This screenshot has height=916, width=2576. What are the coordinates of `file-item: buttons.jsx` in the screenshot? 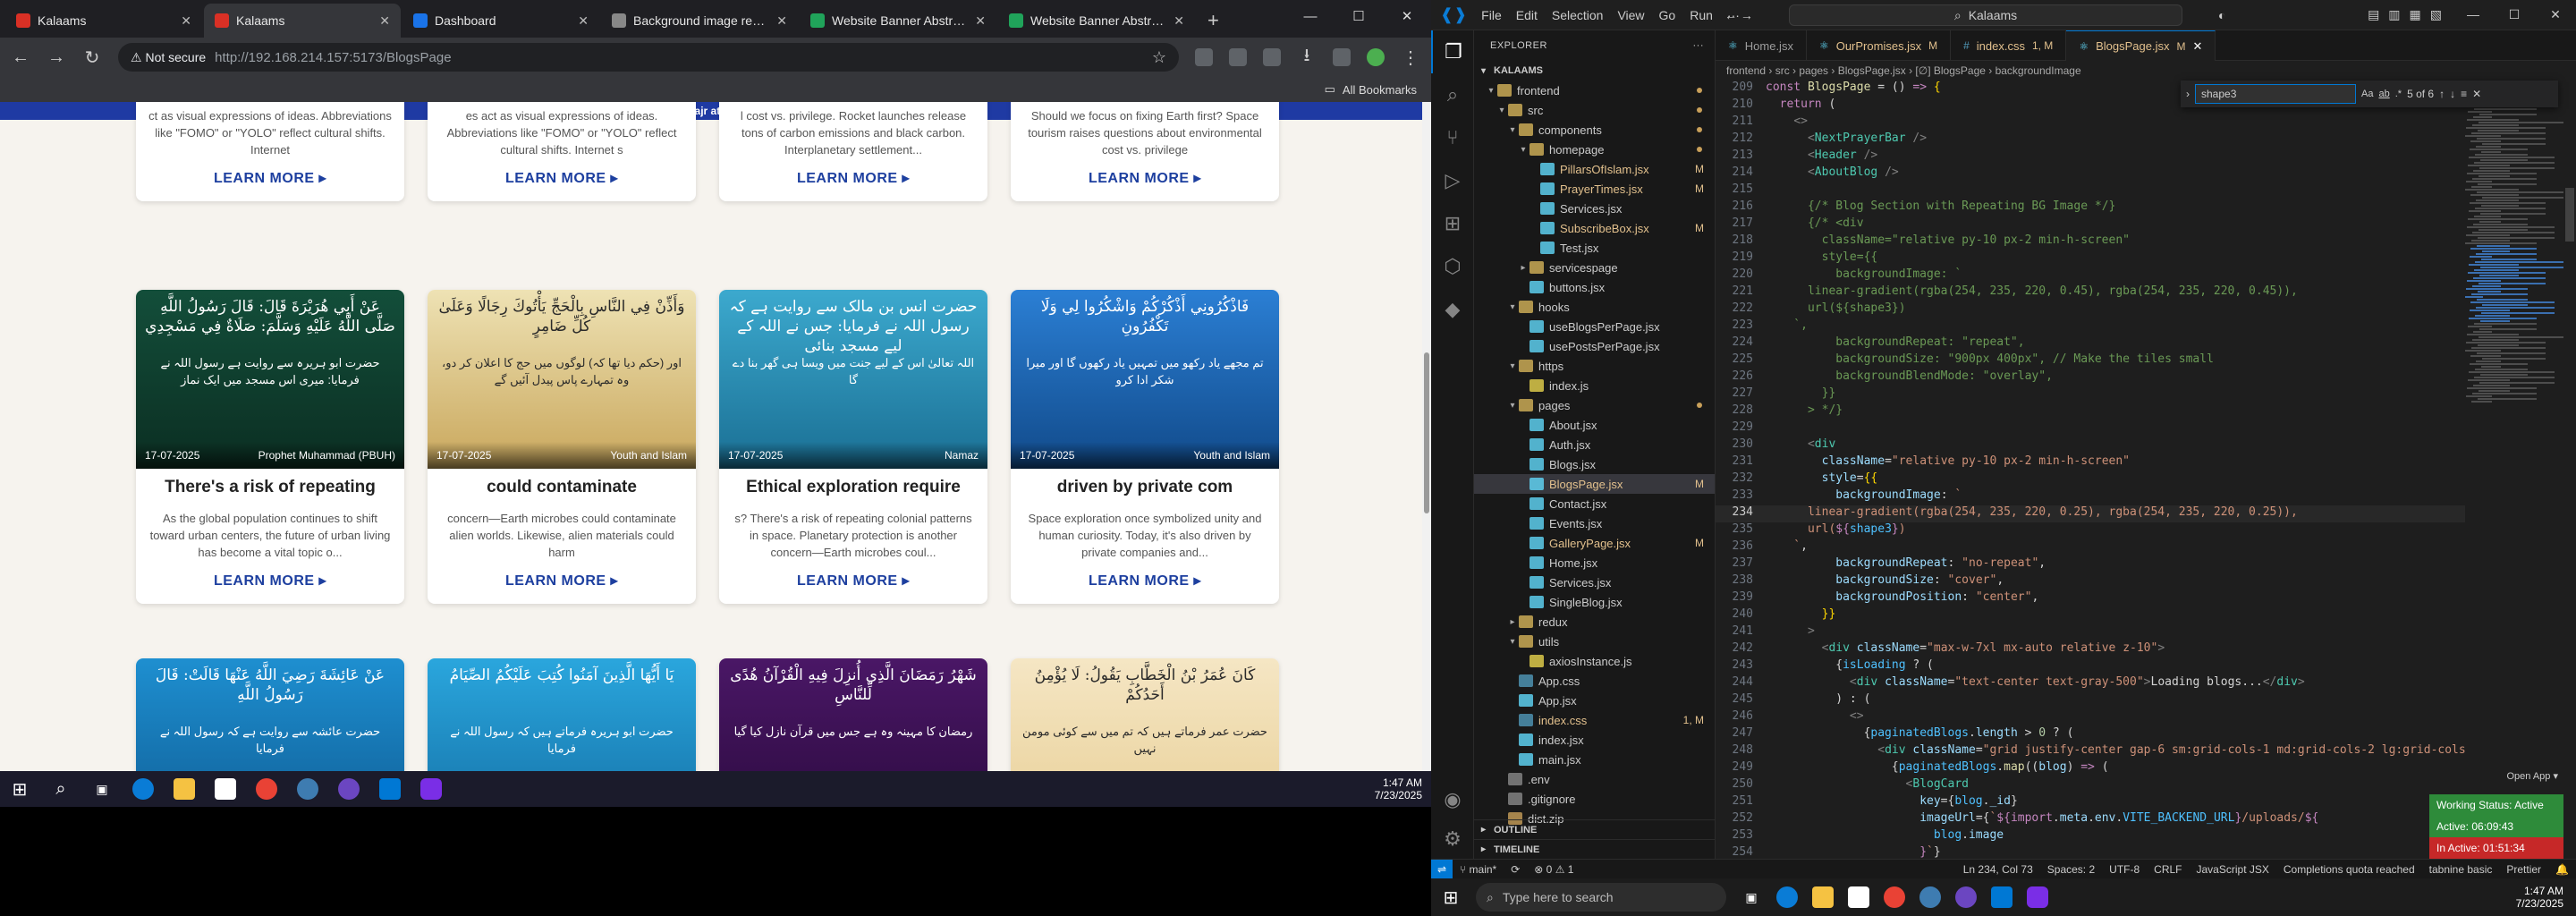 It's located at (1594, 287).